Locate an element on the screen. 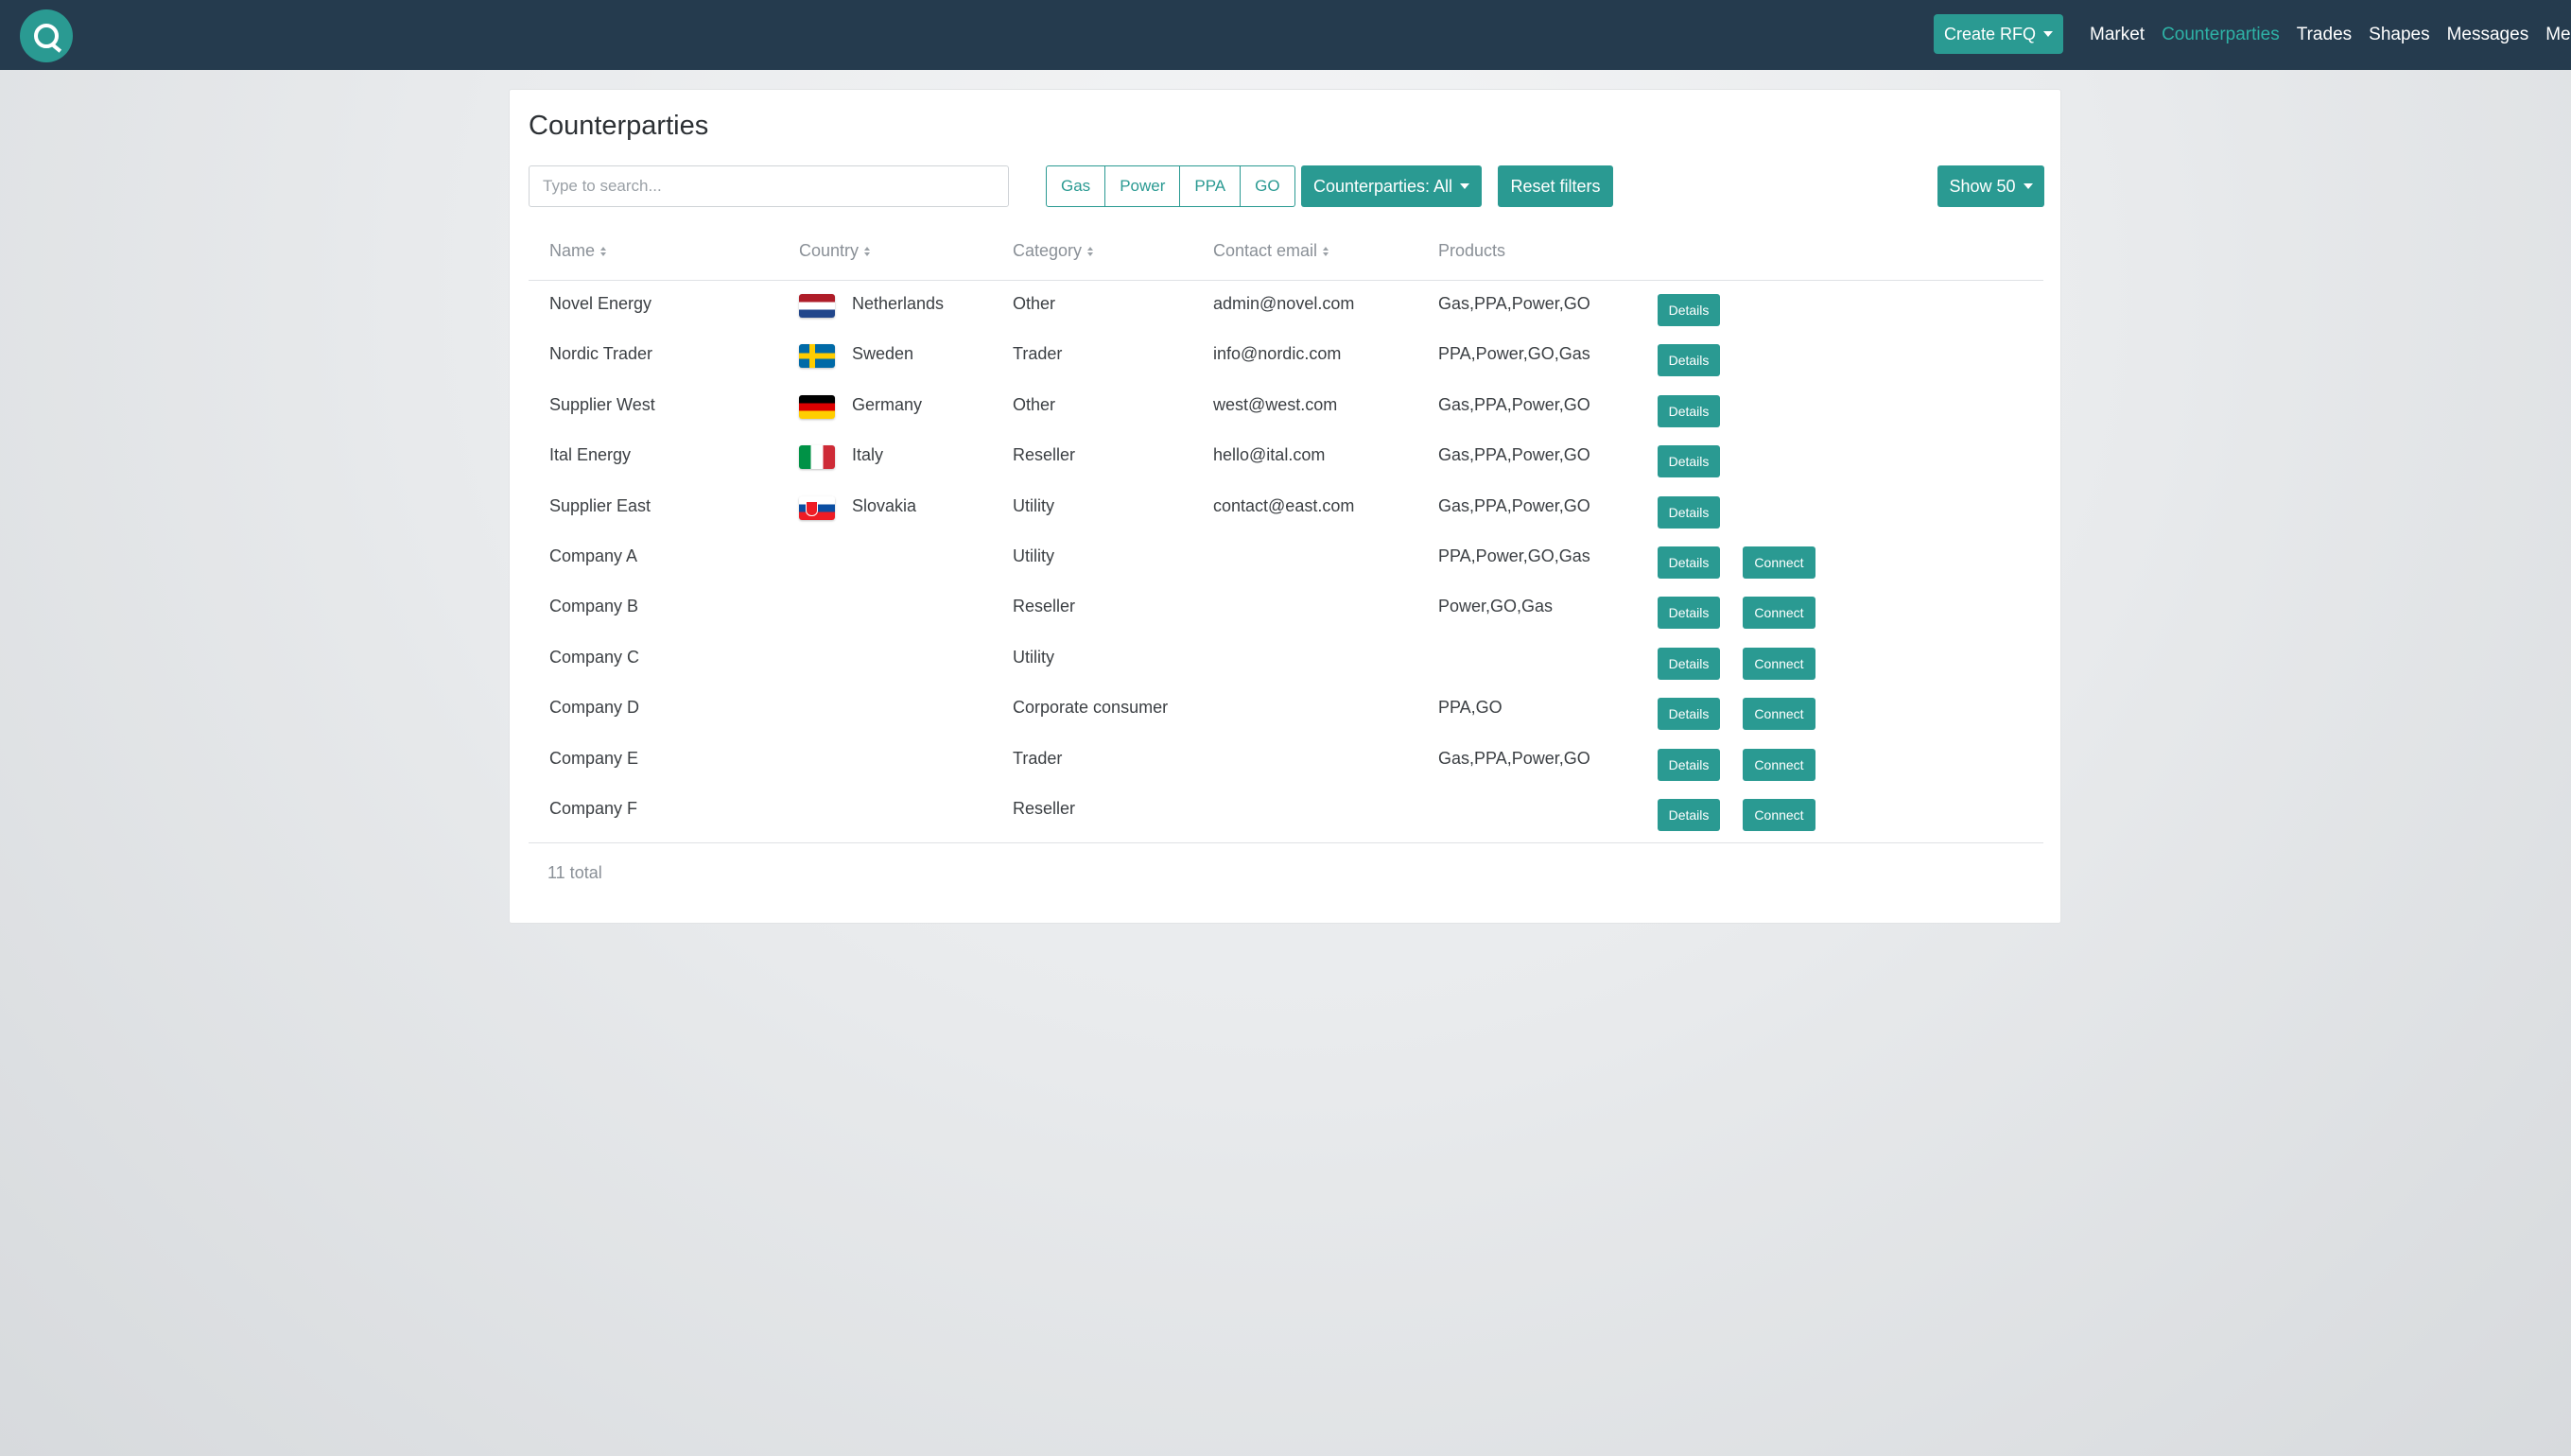  cell-email: west@west.com is located at coordinates (1275, 404).